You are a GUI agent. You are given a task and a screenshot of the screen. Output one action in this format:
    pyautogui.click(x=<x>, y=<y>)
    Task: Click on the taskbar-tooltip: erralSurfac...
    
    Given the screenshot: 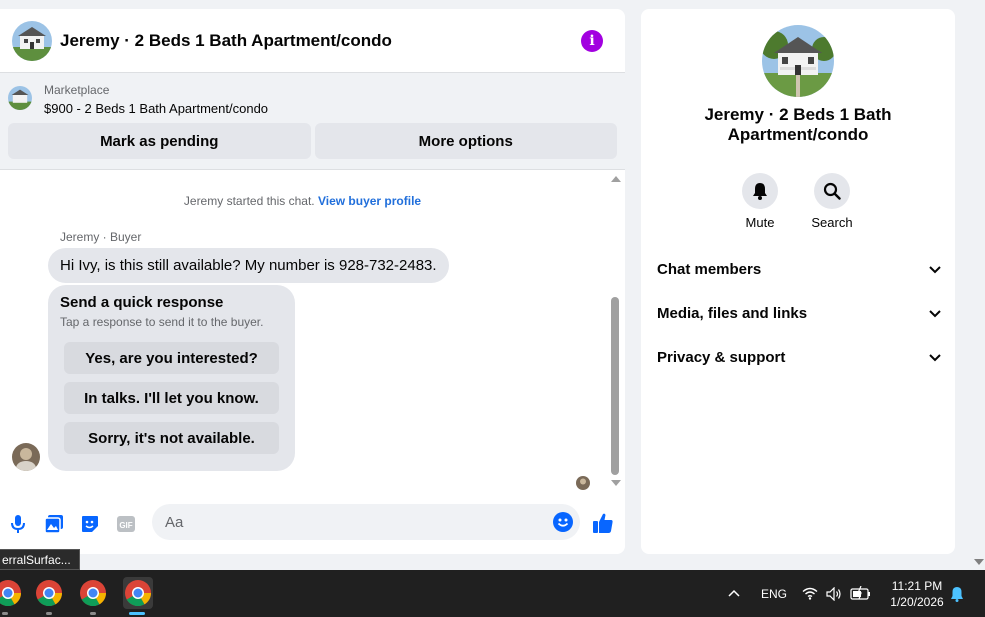 What is the action you would take?
    pyautogui.click(x=40, y=559)
    